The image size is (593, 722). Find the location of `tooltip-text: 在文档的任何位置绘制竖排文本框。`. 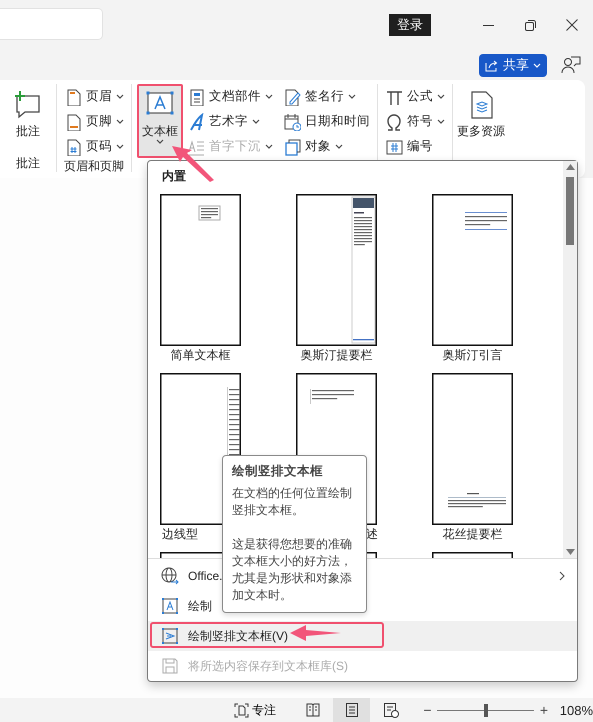

tooltip-text: 在文档的任何位置绘制竖排文本框。 is located at coordinates (292, 502).